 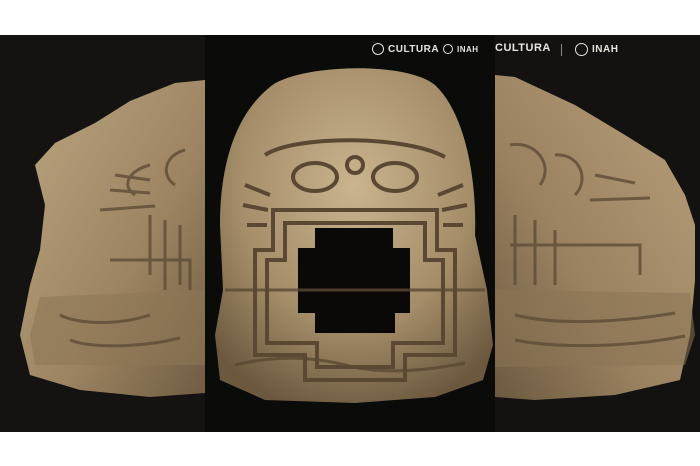 I want to click on inah-label-large: INAH, so click(x=605, y=49).